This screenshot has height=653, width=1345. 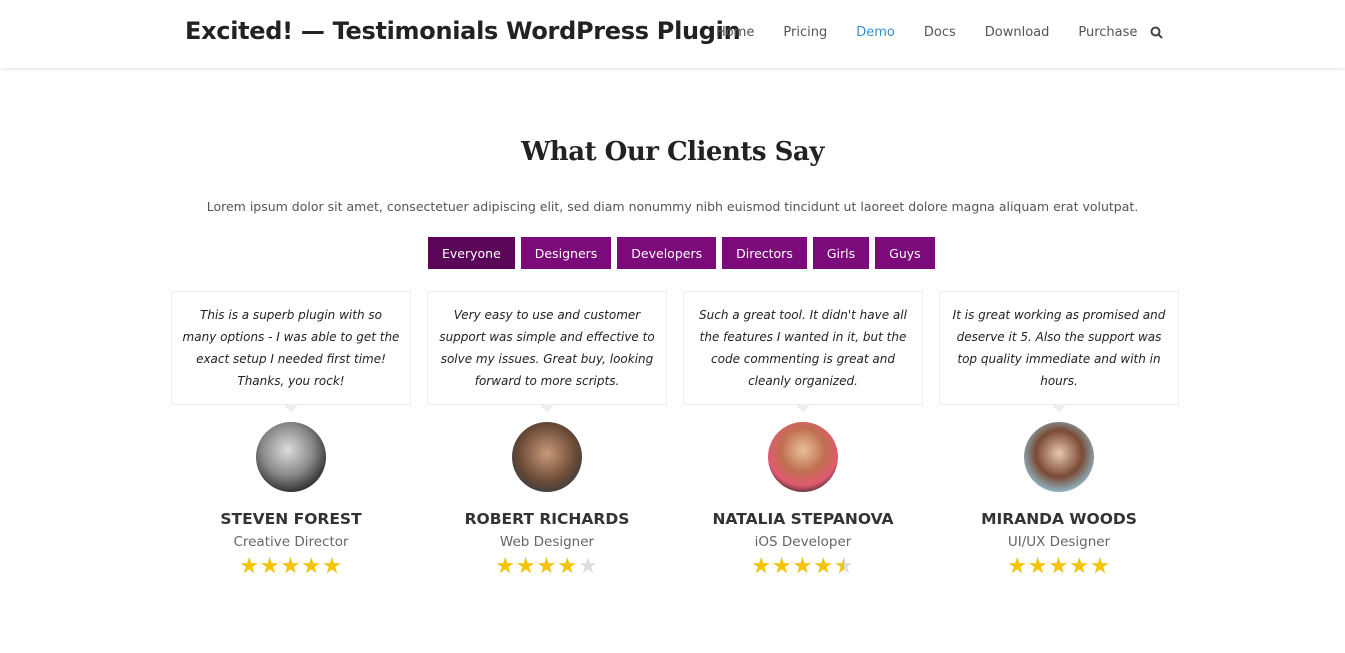 What do you see at coordinates (1156, 32) in the screenshot?
I see `search-icon` at bounding box center [1156, 32].